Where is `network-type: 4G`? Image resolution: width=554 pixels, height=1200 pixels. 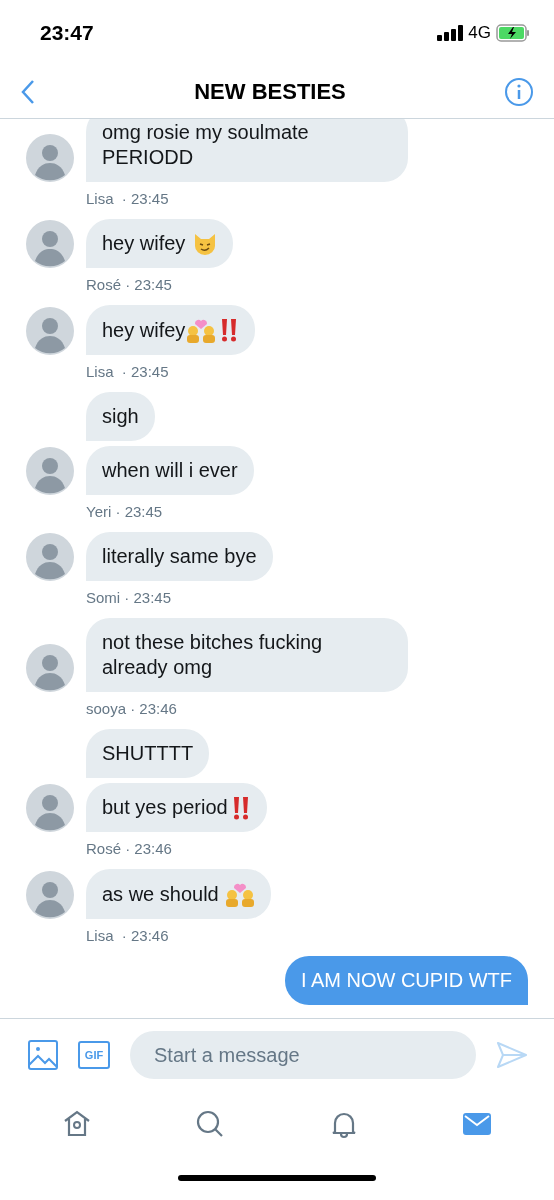 network-type: 4G is located at coordinates (479, 32).